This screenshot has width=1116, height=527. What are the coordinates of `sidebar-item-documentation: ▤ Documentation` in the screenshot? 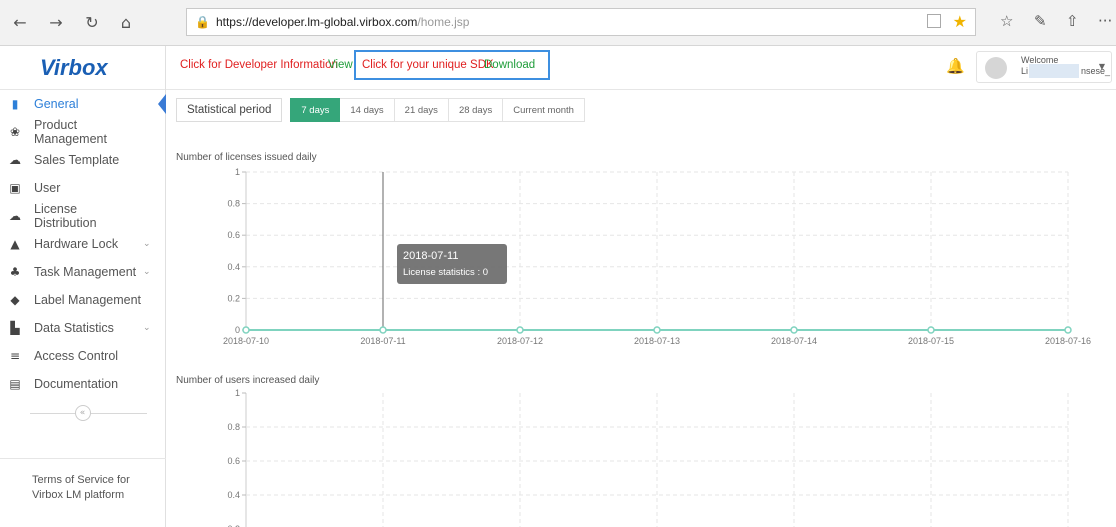 It's located at (82, 384).